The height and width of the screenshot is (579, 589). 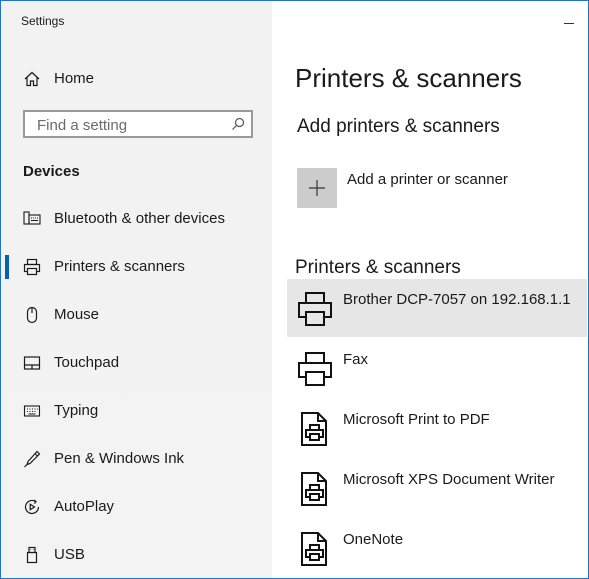 I want to click on sidebar-item-label: Pen & Windows Ink, so click(x=119, y=458).